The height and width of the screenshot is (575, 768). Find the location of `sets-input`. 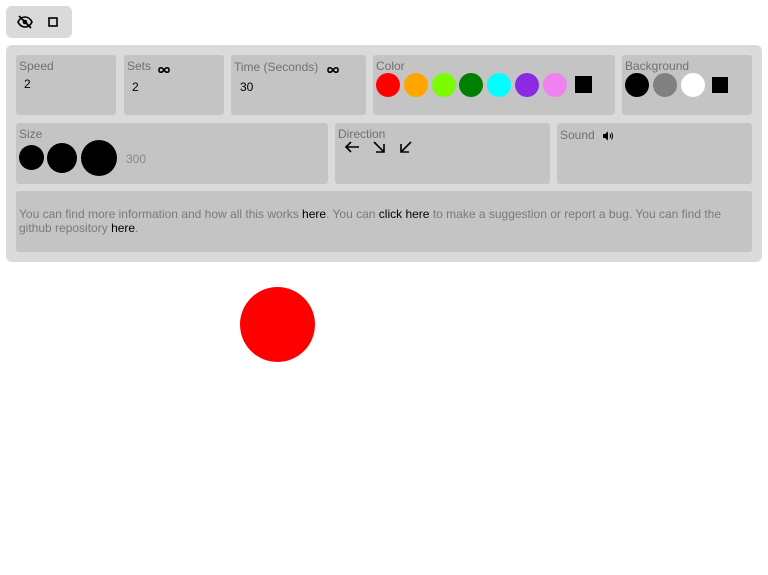

sets-input is located at coordinates (162, 87).